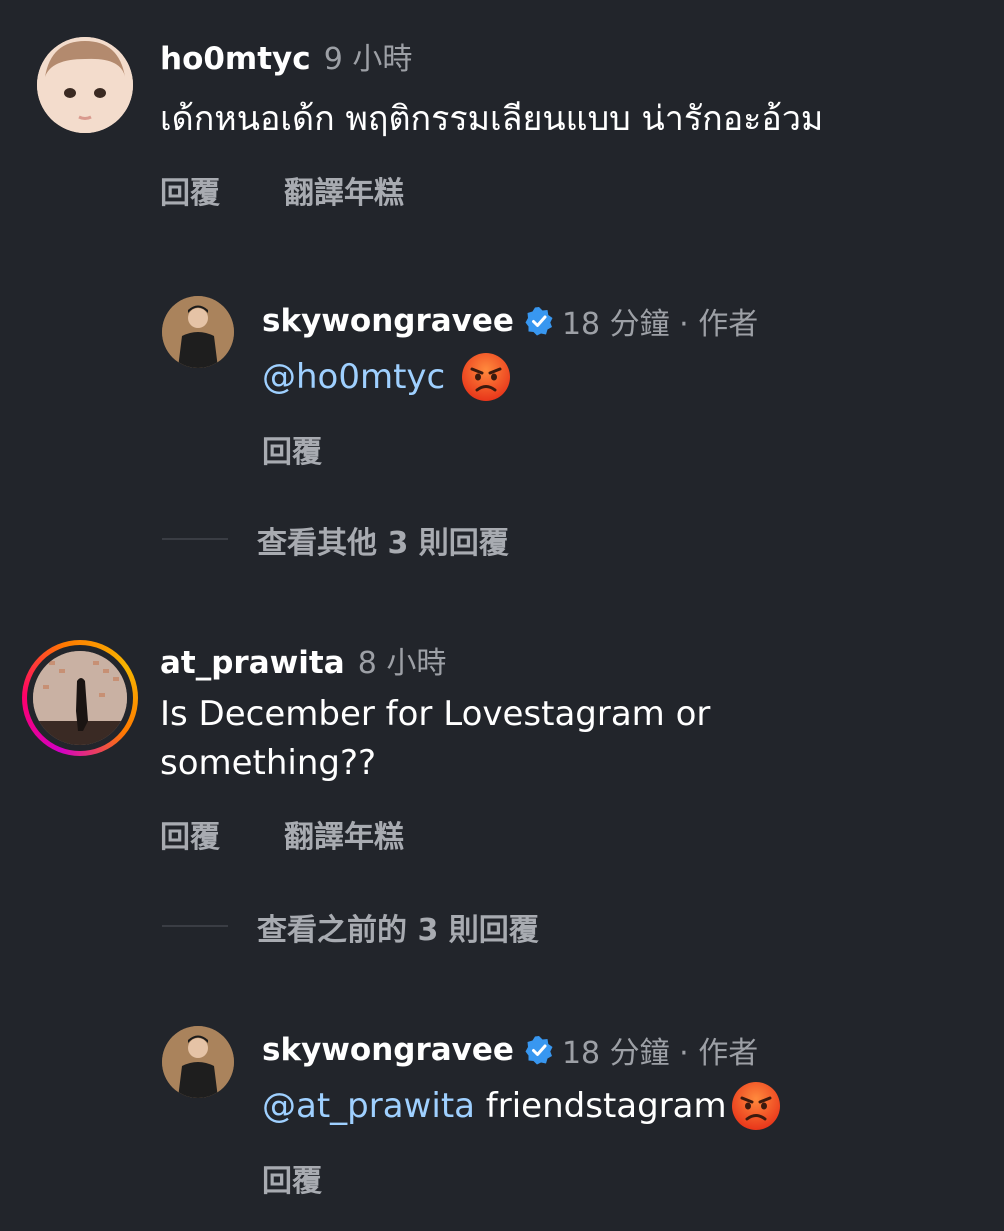 The image size is (1004, 1231). I want to click on view-other-replies-button: 查看其他 3 則回覆, so click(383, 540).